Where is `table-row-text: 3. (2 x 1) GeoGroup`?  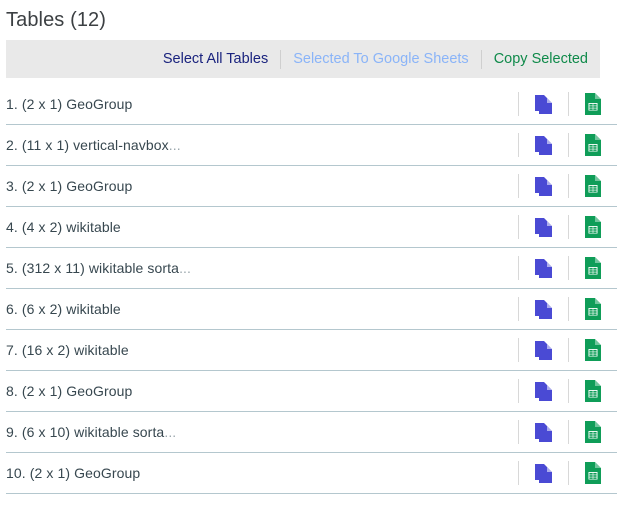
table-row-text: 3. (2 x 1) GeoGroup is located at coordinates (69, 186).